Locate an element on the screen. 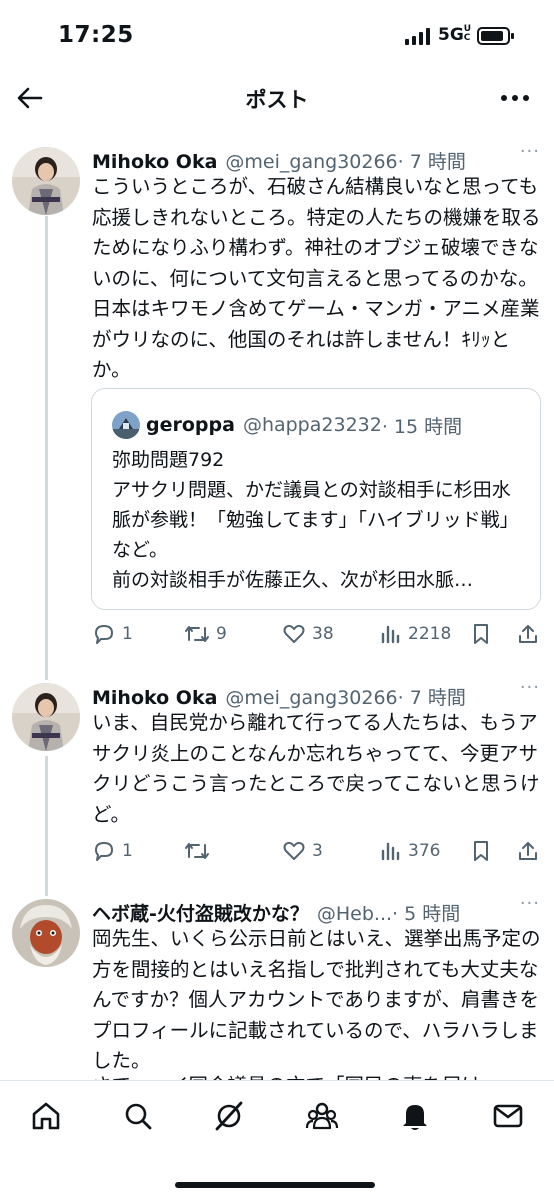  battery-icon is located at coordinates (495, 36).